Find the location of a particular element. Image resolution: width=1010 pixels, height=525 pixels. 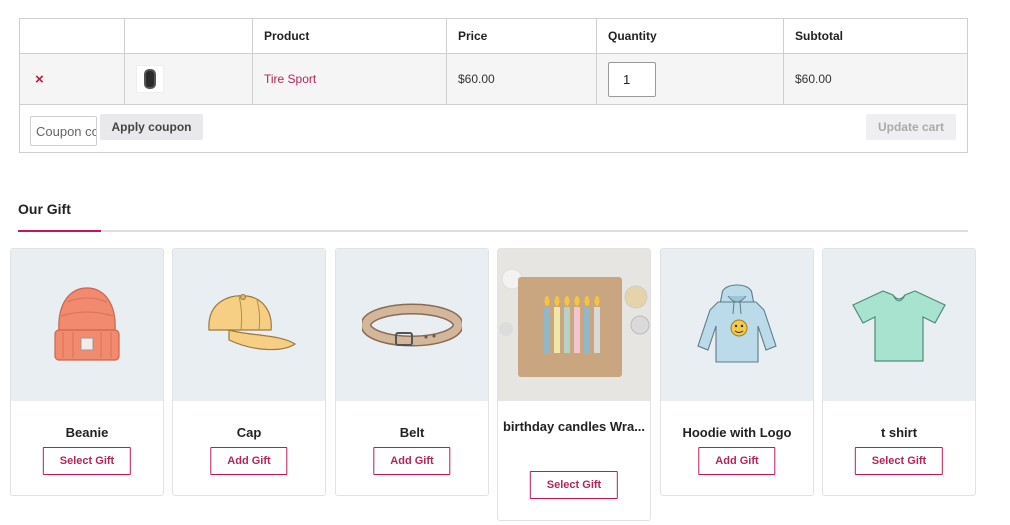

gift-card-belt: Belt Add Gift is located at coordinates (412, 372).